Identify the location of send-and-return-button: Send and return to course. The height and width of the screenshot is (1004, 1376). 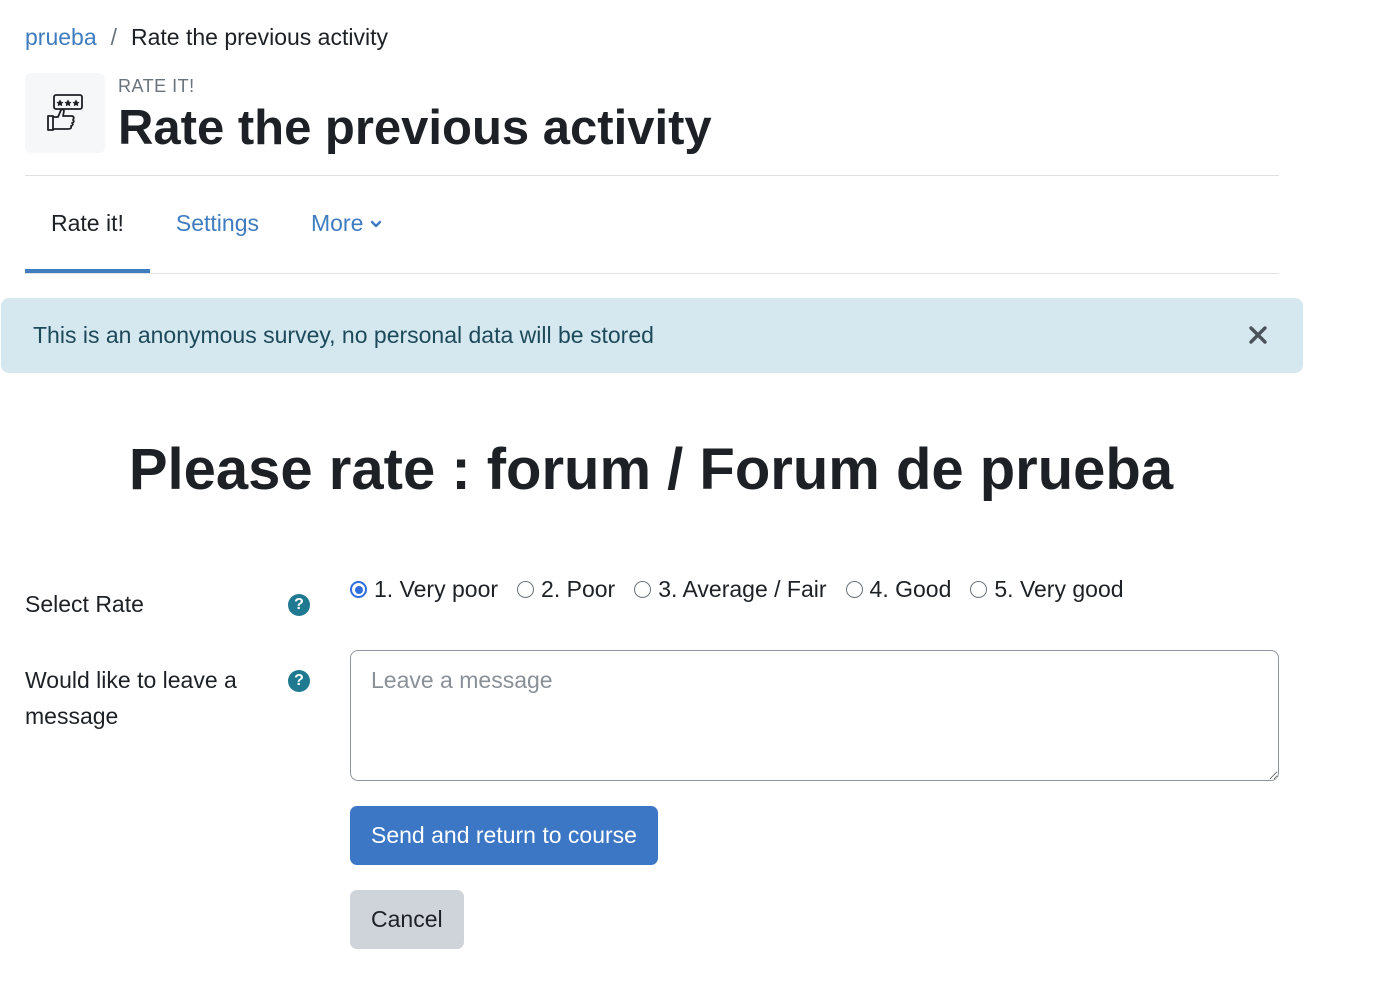
(504, 835).